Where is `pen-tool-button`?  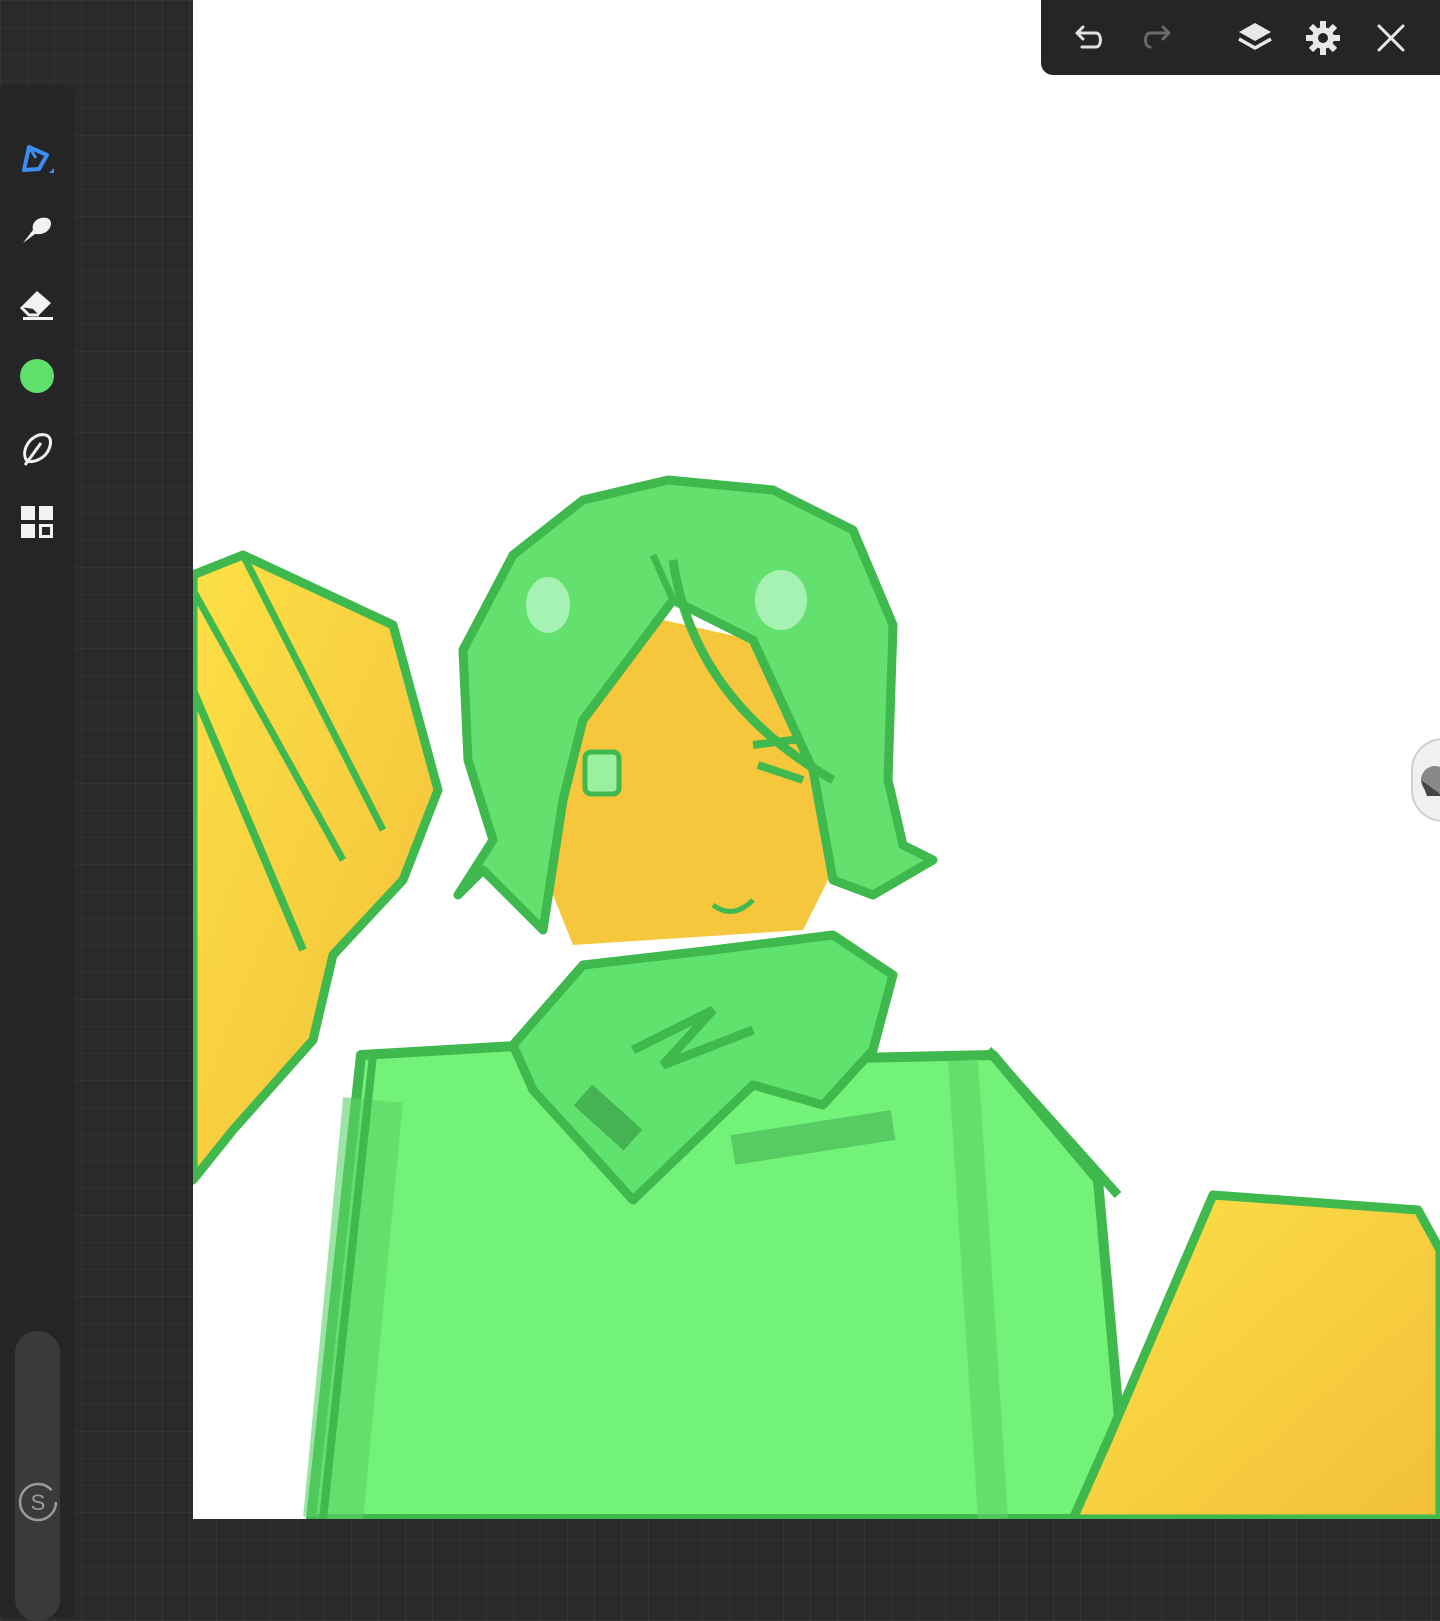
pen-tool-button is located at coordinates (37, 157).